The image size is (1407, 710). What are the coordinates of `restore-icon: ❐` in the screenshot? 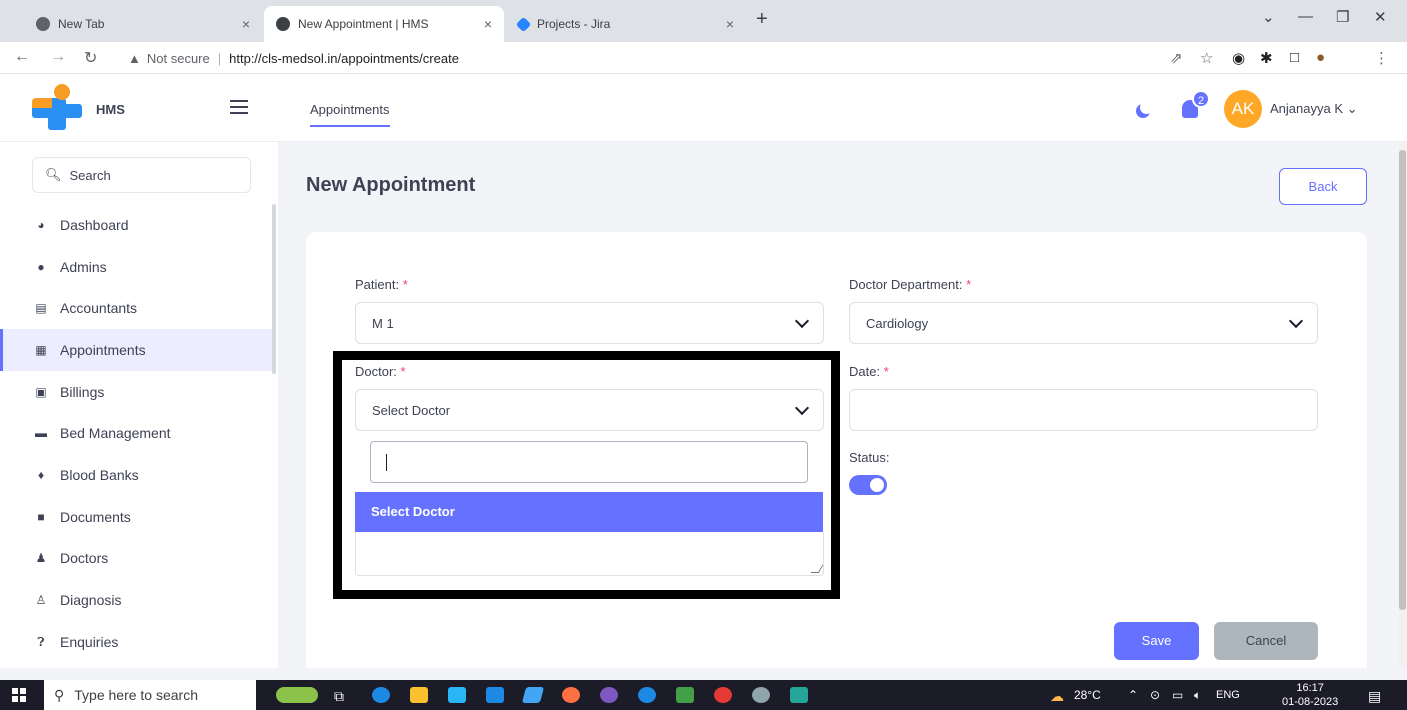 It's located at (1342, 17).